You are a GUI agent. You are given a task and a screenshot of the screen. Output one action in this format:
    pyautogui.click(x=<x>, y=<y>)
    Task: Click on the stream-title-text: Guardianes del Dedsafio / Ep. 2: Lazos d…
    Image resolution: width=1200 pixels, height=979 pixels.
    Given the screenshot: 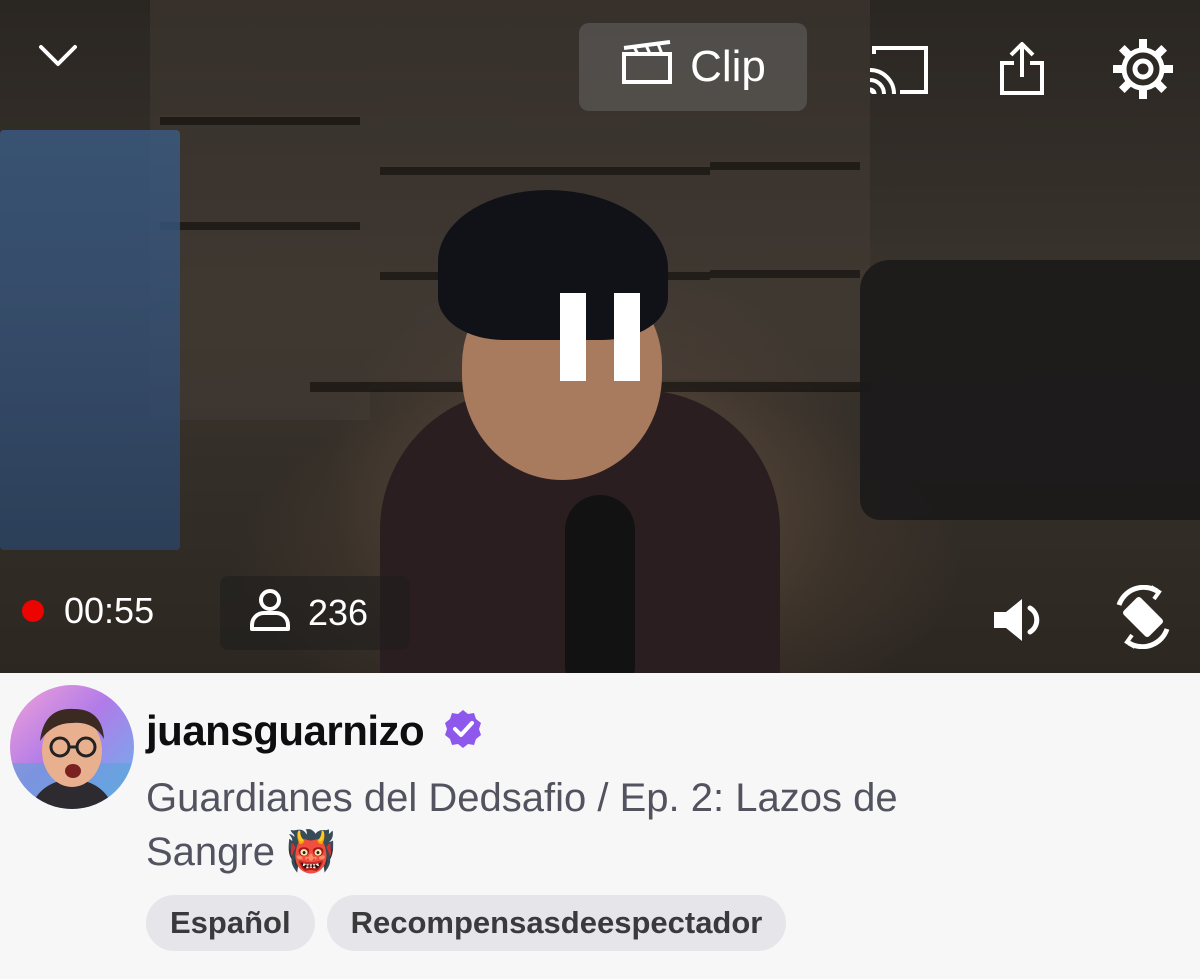 What is the action you would take?
    pyautogui.click(x=522, y=825)
    